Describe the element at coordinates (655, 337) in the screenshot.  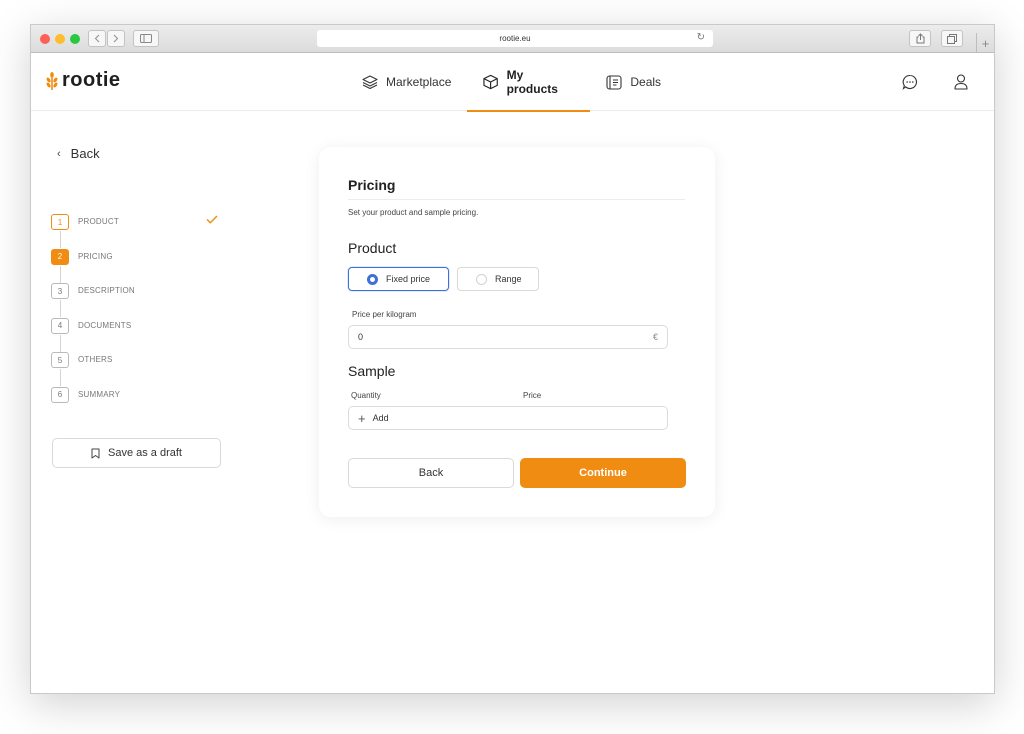
I see `euro-icon: €` at that location.